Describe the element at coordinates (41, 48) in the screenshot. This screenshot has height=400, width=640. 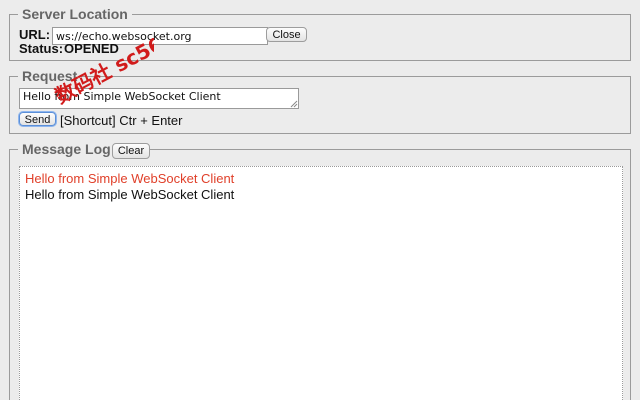
I see `status-label: Status:` at that location.